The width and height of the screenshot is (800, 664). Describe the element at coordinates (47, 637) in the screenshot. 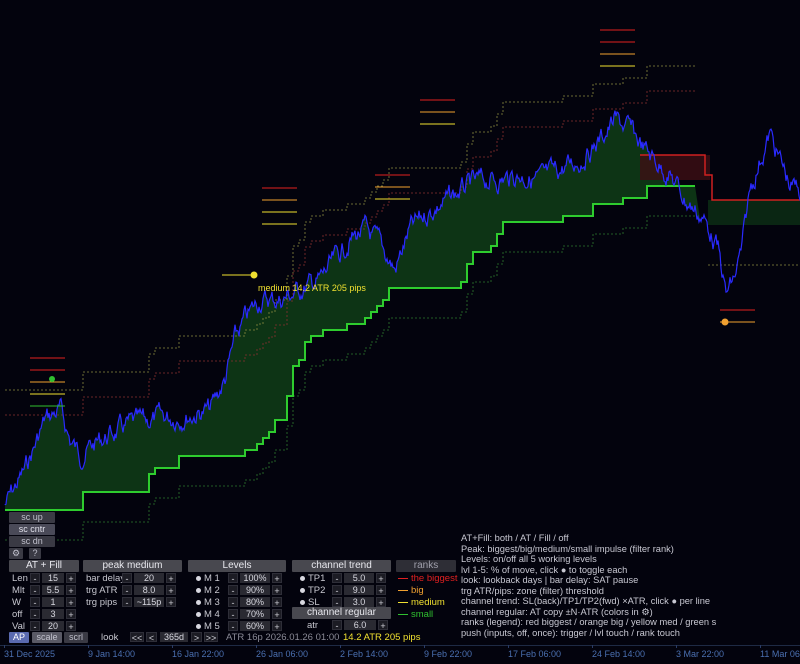

I see `scale-button: scale` at that location.